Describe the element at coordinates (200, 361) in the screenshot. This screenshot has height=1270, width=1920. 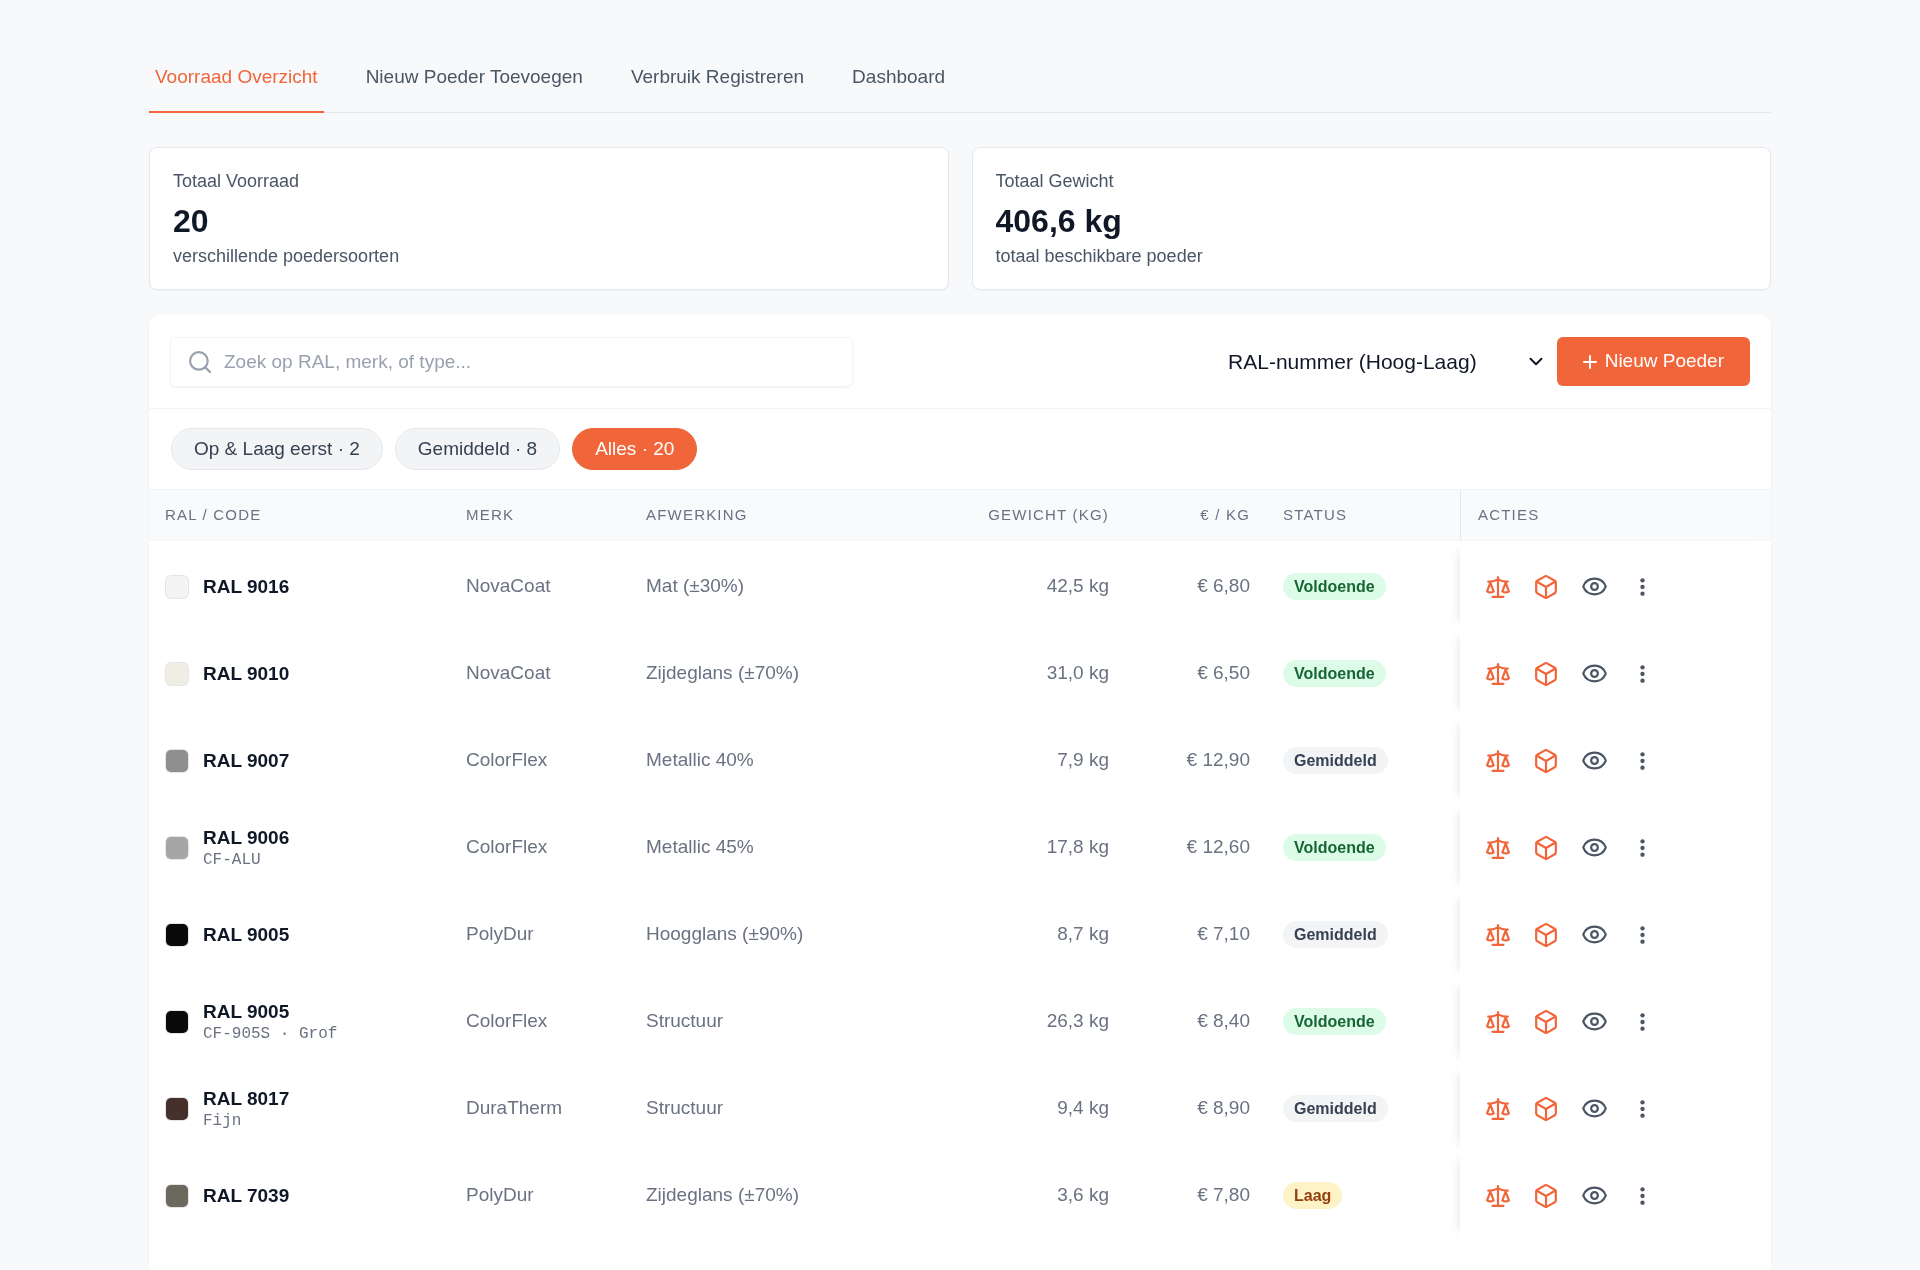
I see `search-icon` at that location.